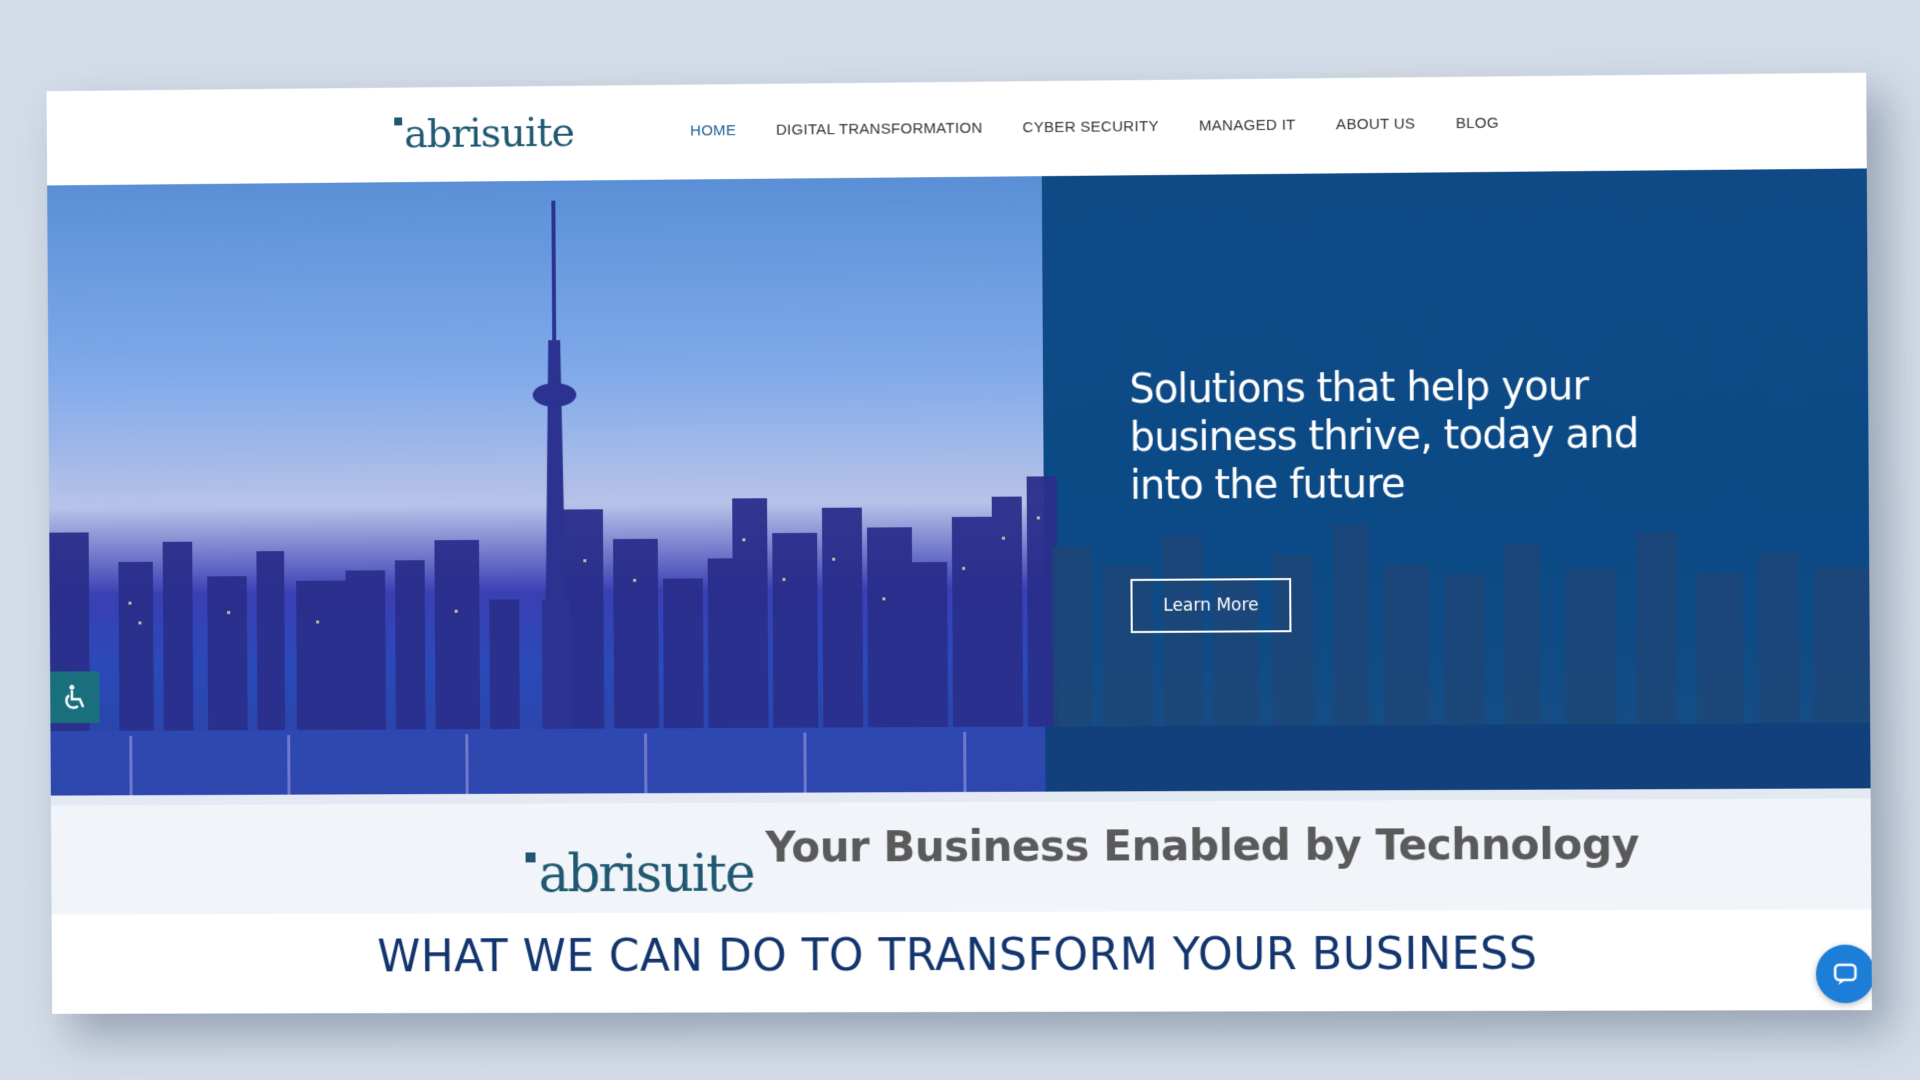 This screenshot has height=1080, width=1920. I want to click on accessibility-button, so click(75, 697).